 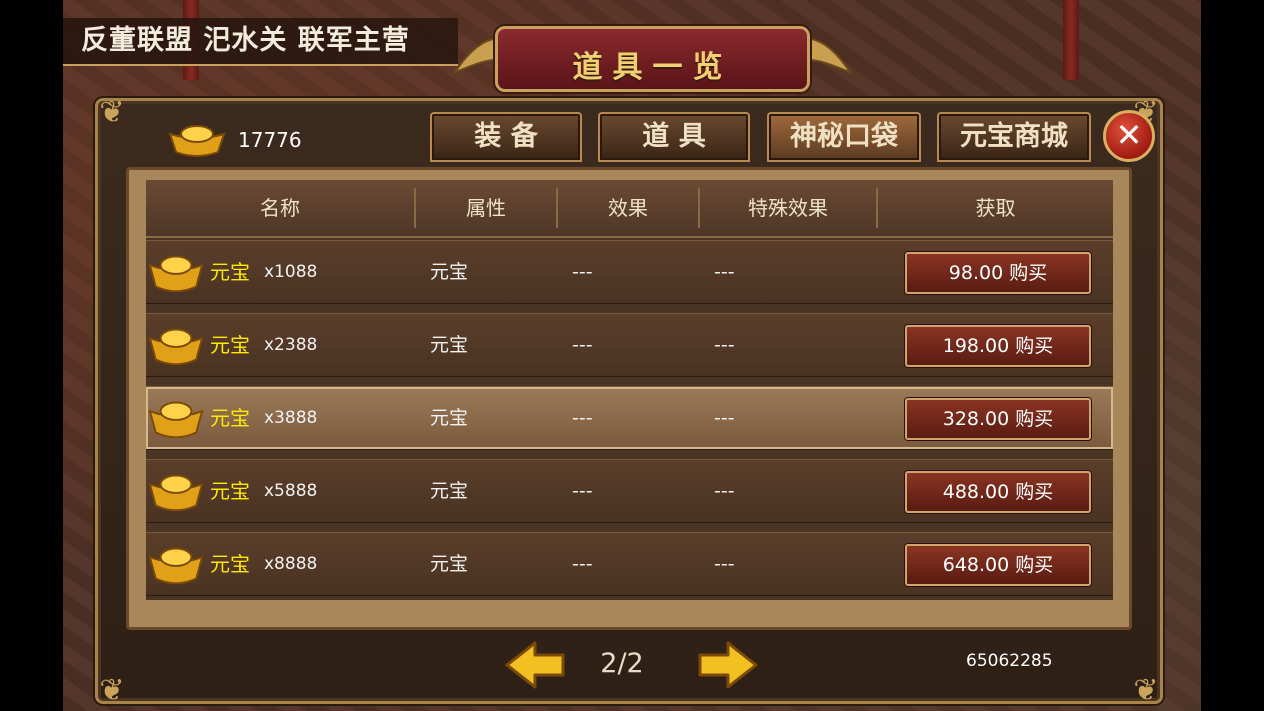 I want to click on tab-ingot-shop: 元宝商城, so click(x=1014, y=137).